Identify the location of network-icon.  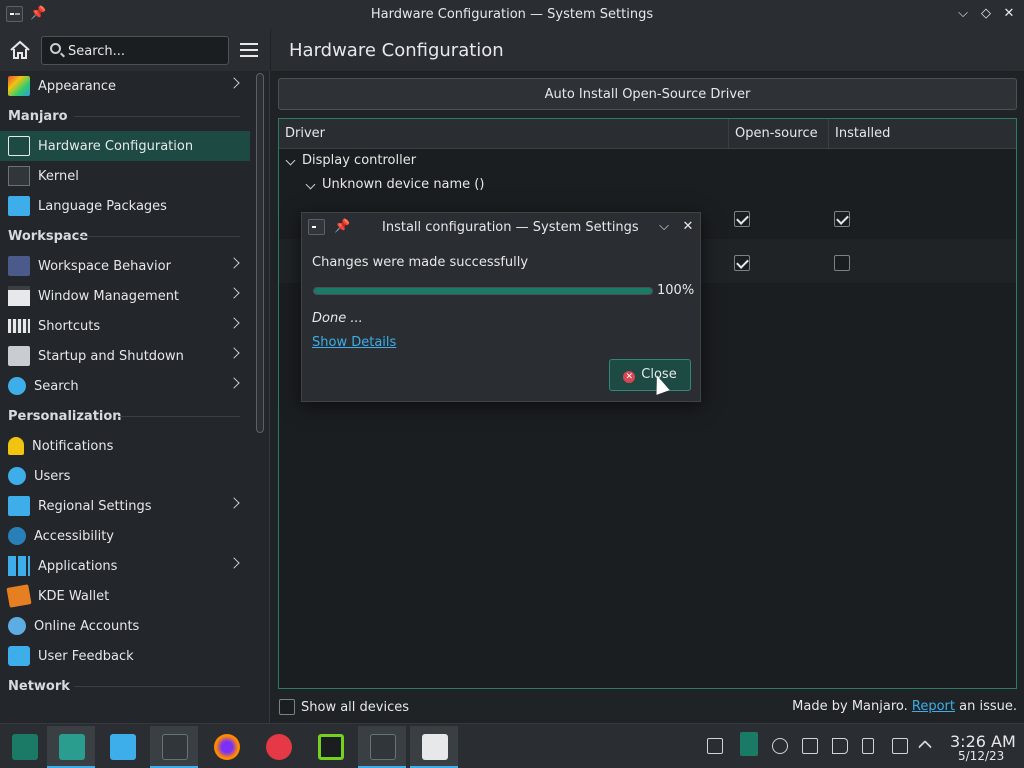
(900, 746).